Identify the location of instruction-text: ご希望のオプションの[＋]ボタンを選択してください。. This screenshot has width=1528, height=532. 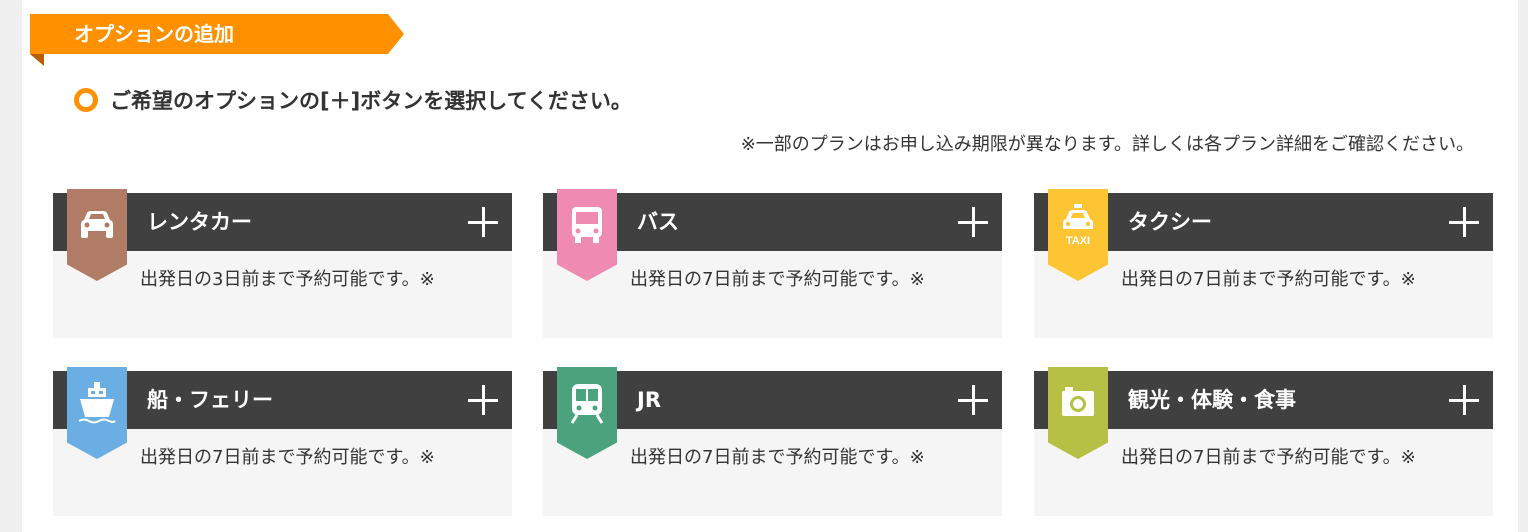
(371, 101).